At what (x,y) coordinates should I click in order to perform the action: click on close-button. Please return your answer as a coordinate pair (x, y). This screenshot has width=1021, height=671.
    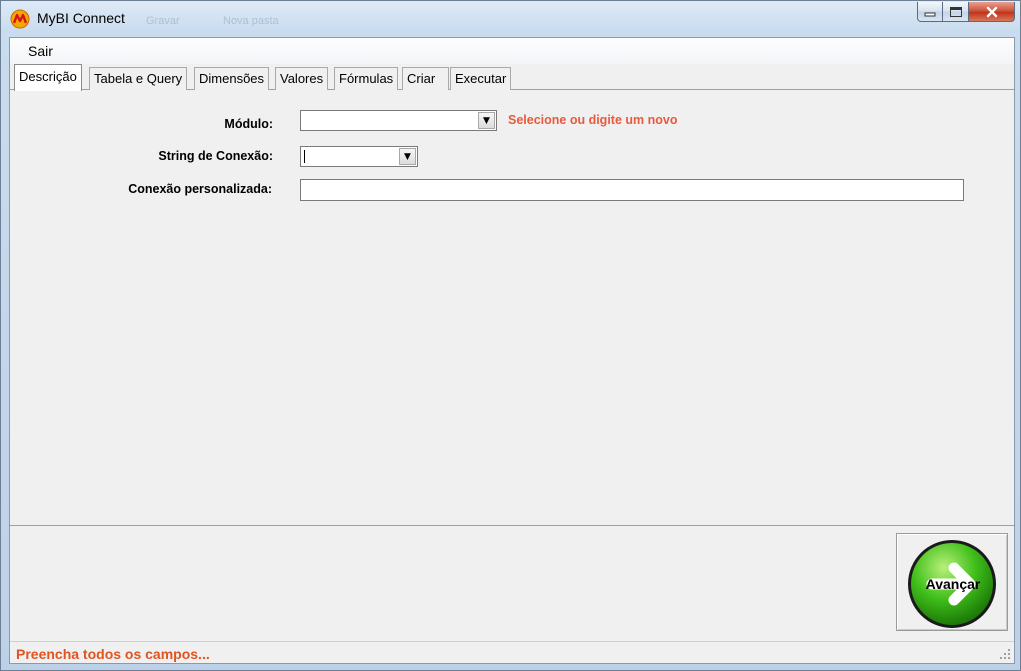
    Looking at the image, I should click on (992, 12).